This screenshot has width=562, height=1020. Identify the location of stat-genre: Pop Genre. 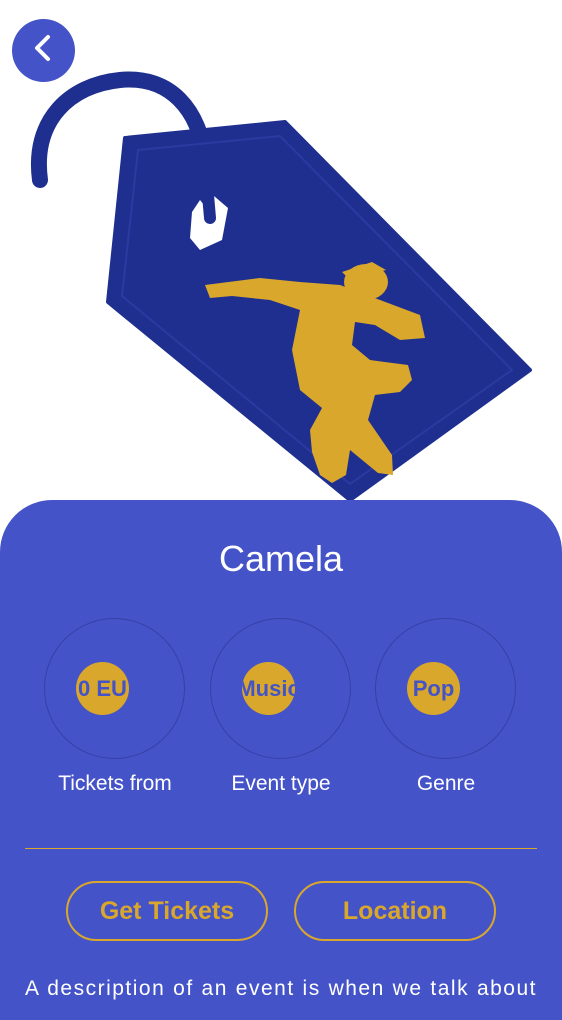
(446, 709).